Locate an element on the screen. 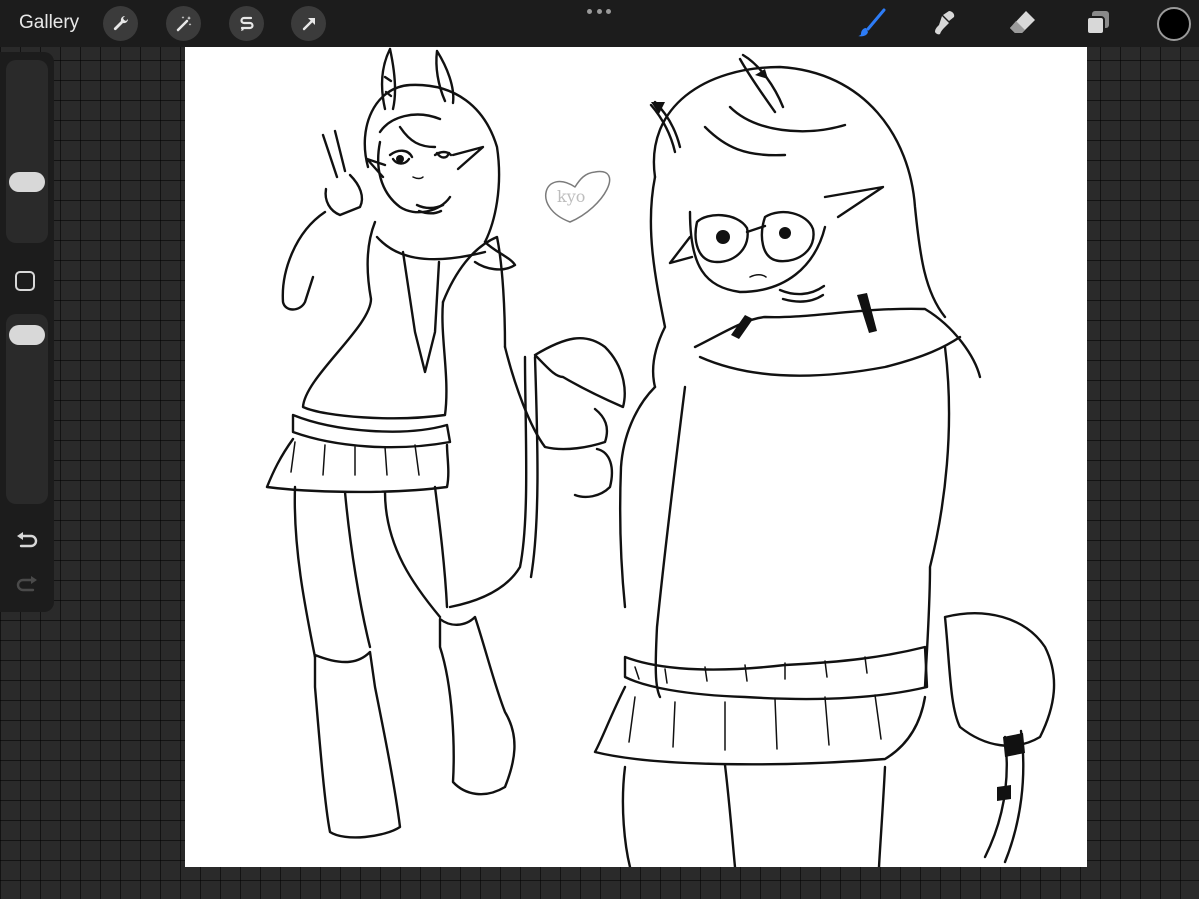  brush-size-handle is located at coordinates (27, 182).